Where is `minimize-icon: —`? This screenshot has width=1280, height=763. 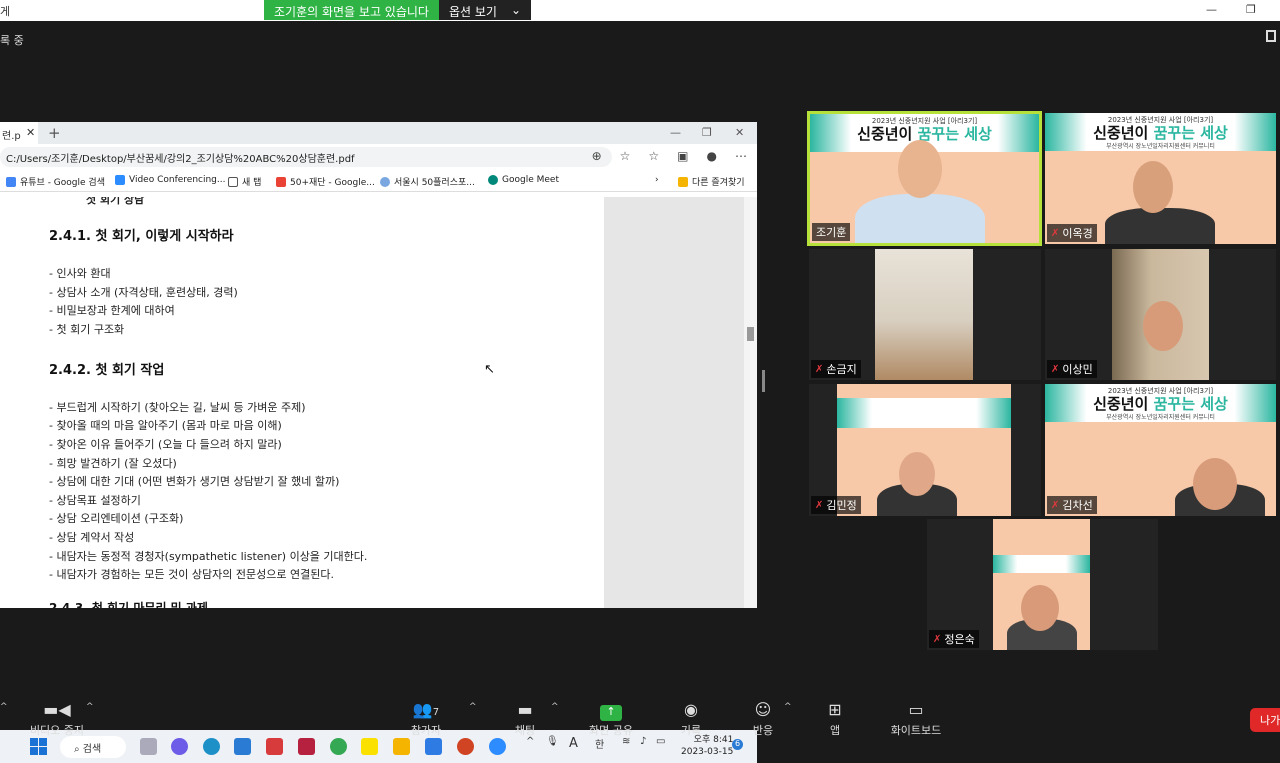 minimize-icon: — is located at coordinates (1211, 9).